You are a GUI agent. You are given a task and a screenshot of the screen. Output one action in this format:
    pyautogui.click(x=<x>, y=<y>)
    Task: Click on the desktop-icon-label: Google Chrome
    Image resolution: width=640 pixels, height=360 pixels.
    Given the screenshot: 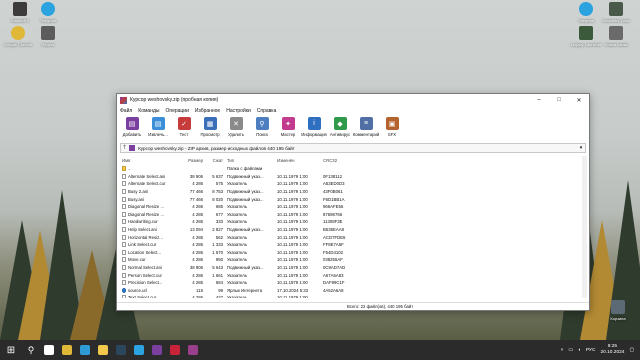 What is the action you would take?
    pyautogui.click(x=18, y=44)
    